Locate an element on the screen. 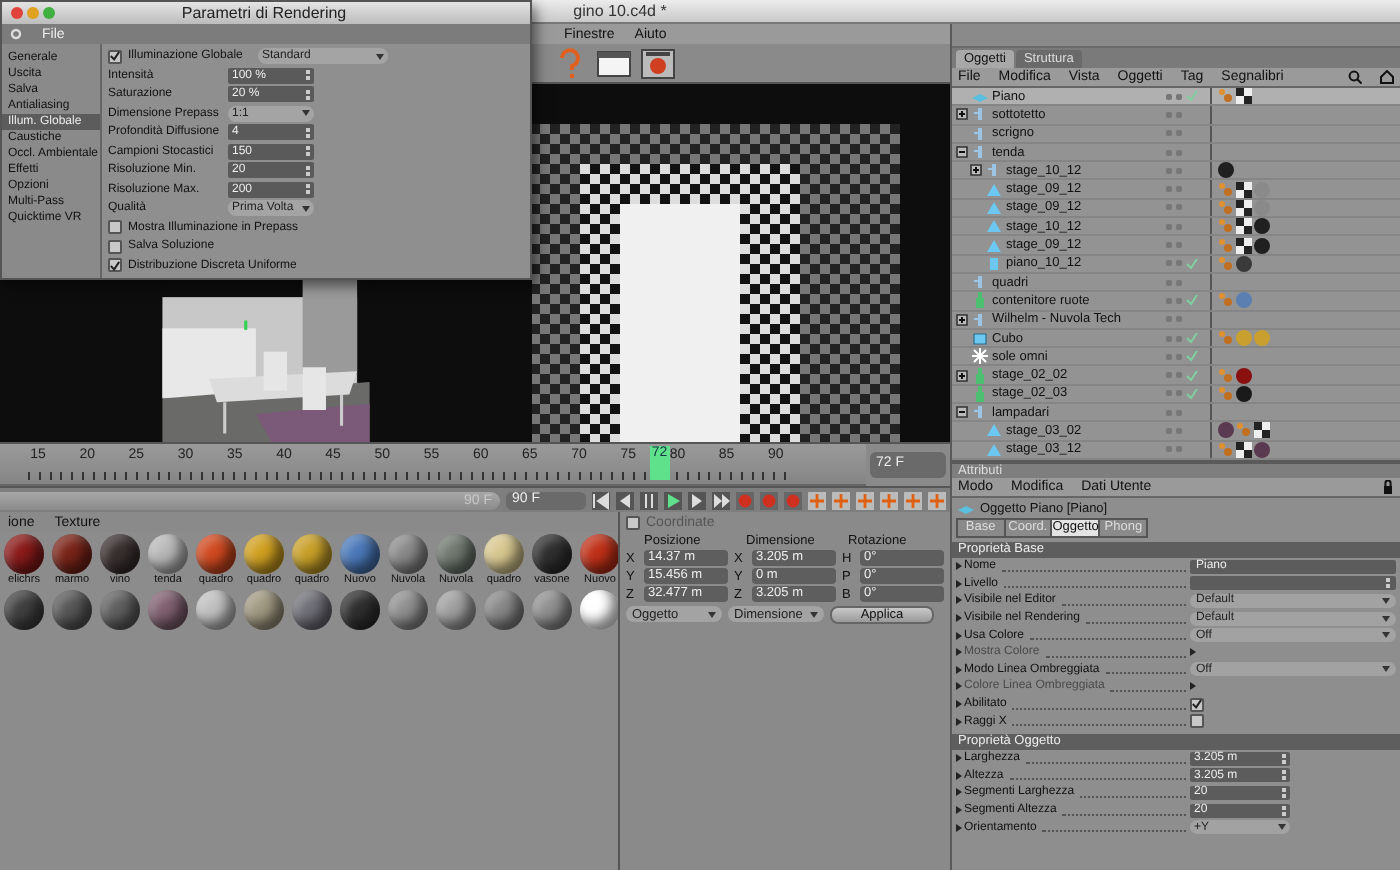  cylinder-icon is located at coordinates (994, 263).